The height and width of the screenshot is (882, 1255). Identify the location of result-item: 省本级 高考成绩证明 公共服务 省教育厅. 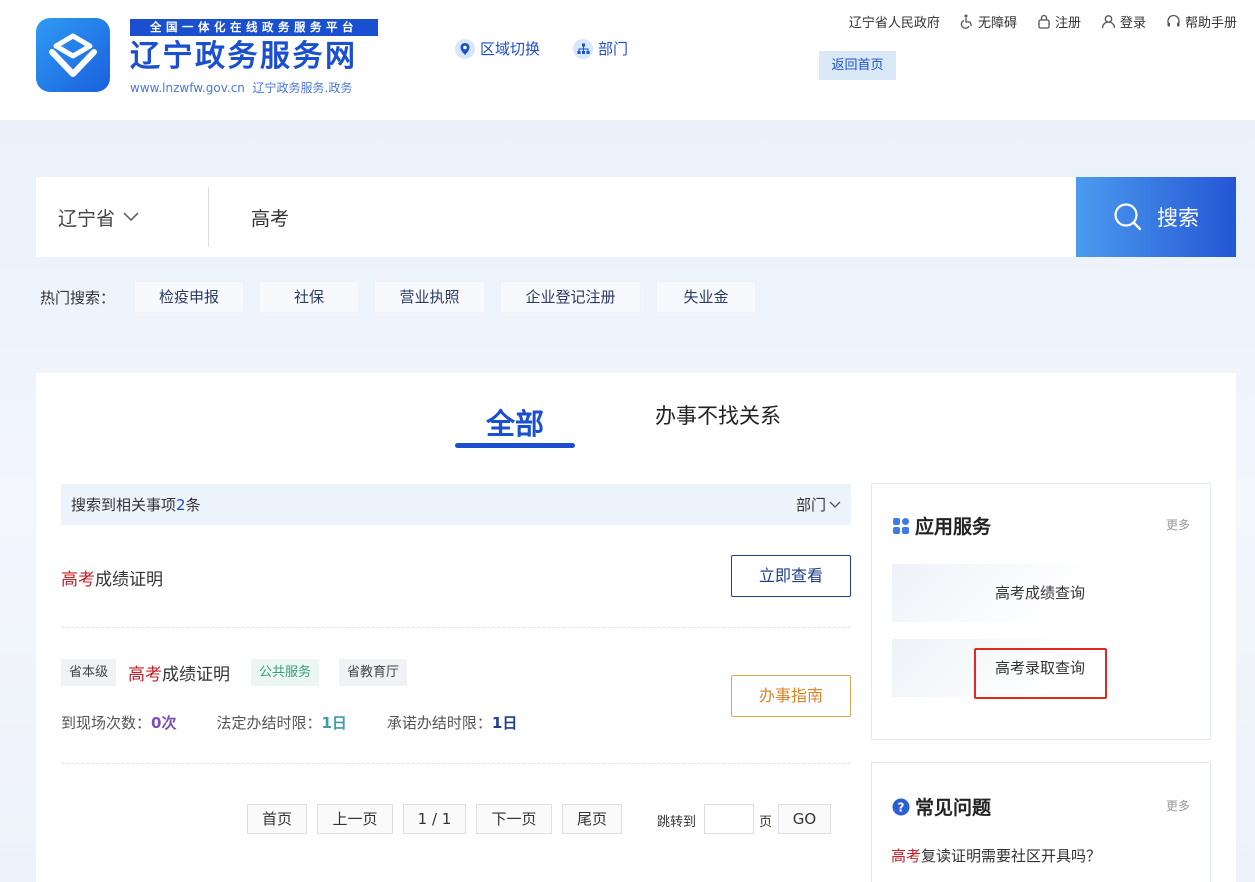
(234, 672).